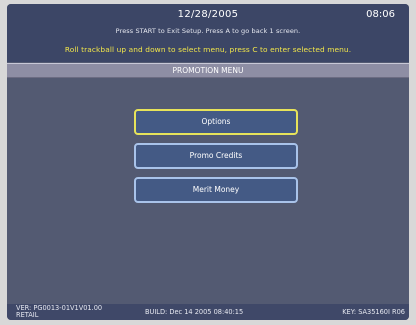 This screenshot has width=416, height=325. I want to click on menu-title: PROMOTION MENU, so click(208, 70).